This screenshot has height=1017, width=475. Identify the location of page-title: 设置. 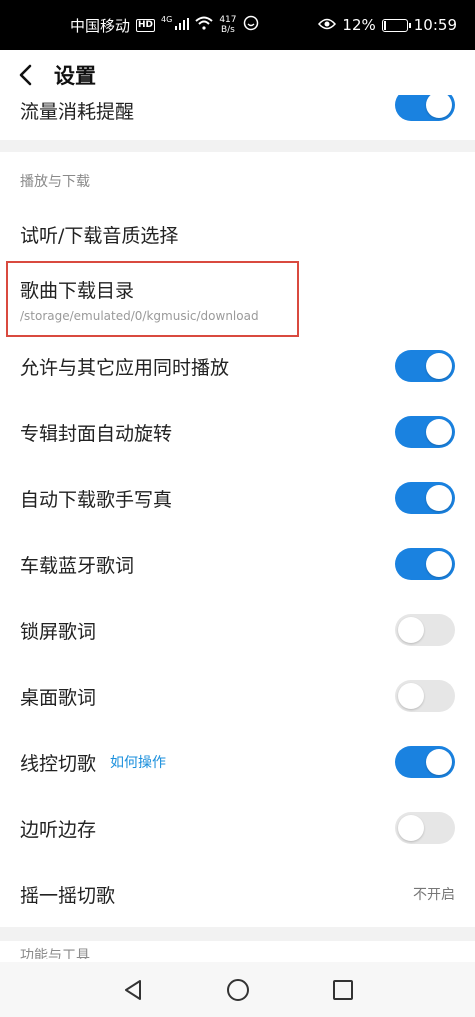
(75, 76).